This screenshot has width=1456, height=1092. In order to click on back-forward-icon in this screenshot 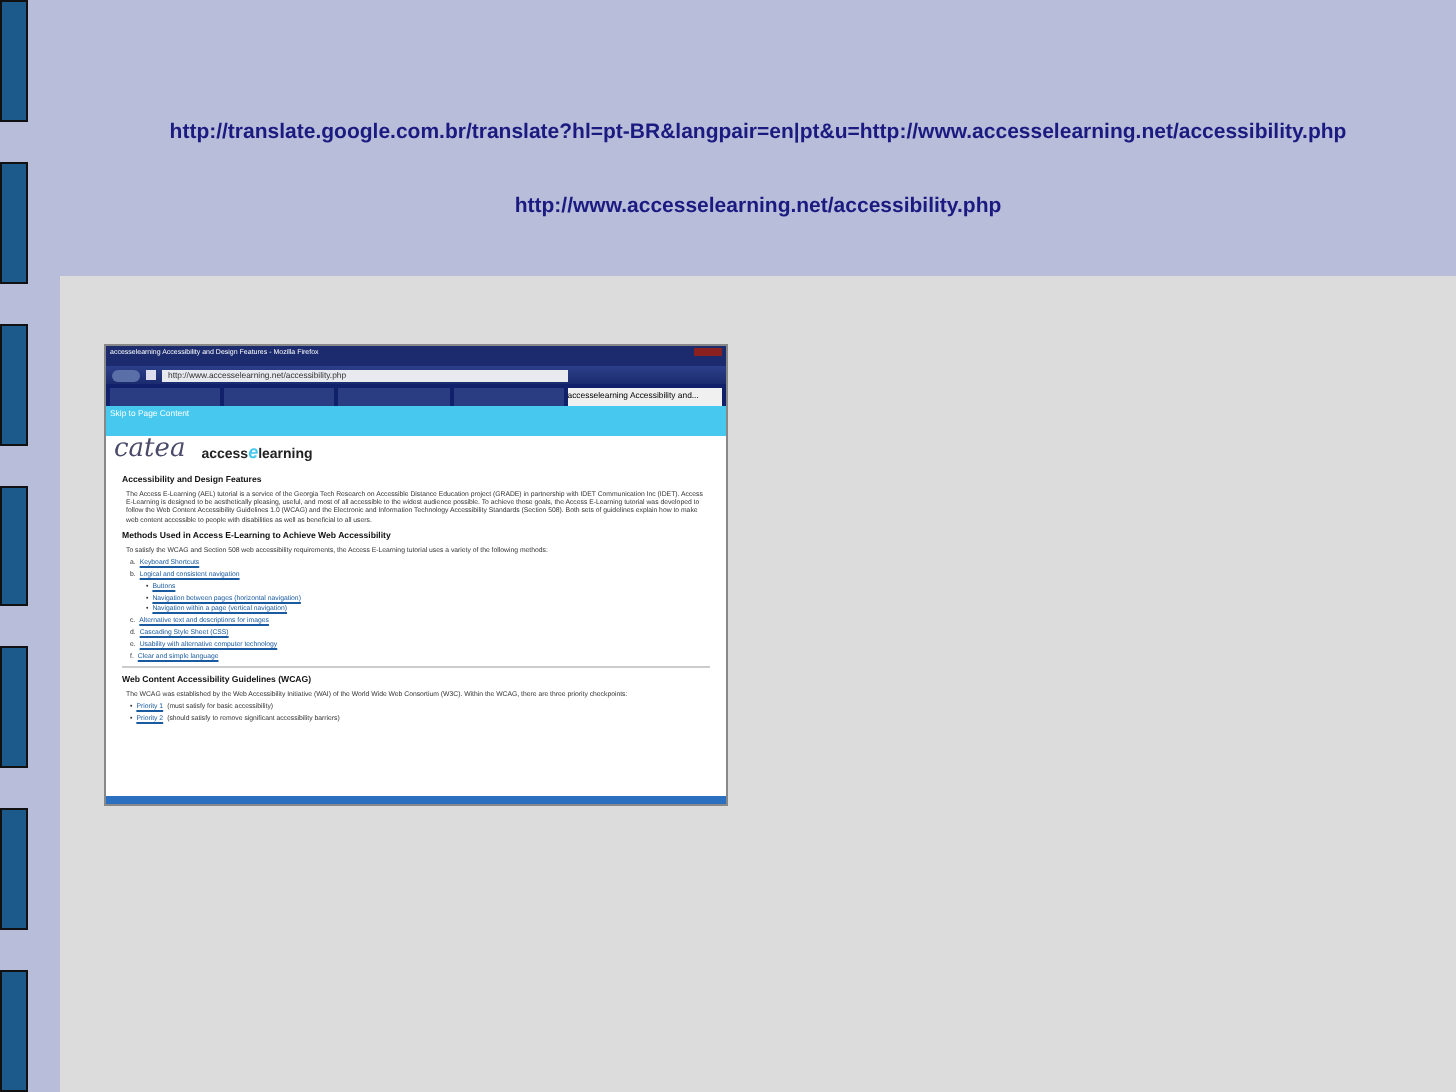, I will do `click(126, 375)`.